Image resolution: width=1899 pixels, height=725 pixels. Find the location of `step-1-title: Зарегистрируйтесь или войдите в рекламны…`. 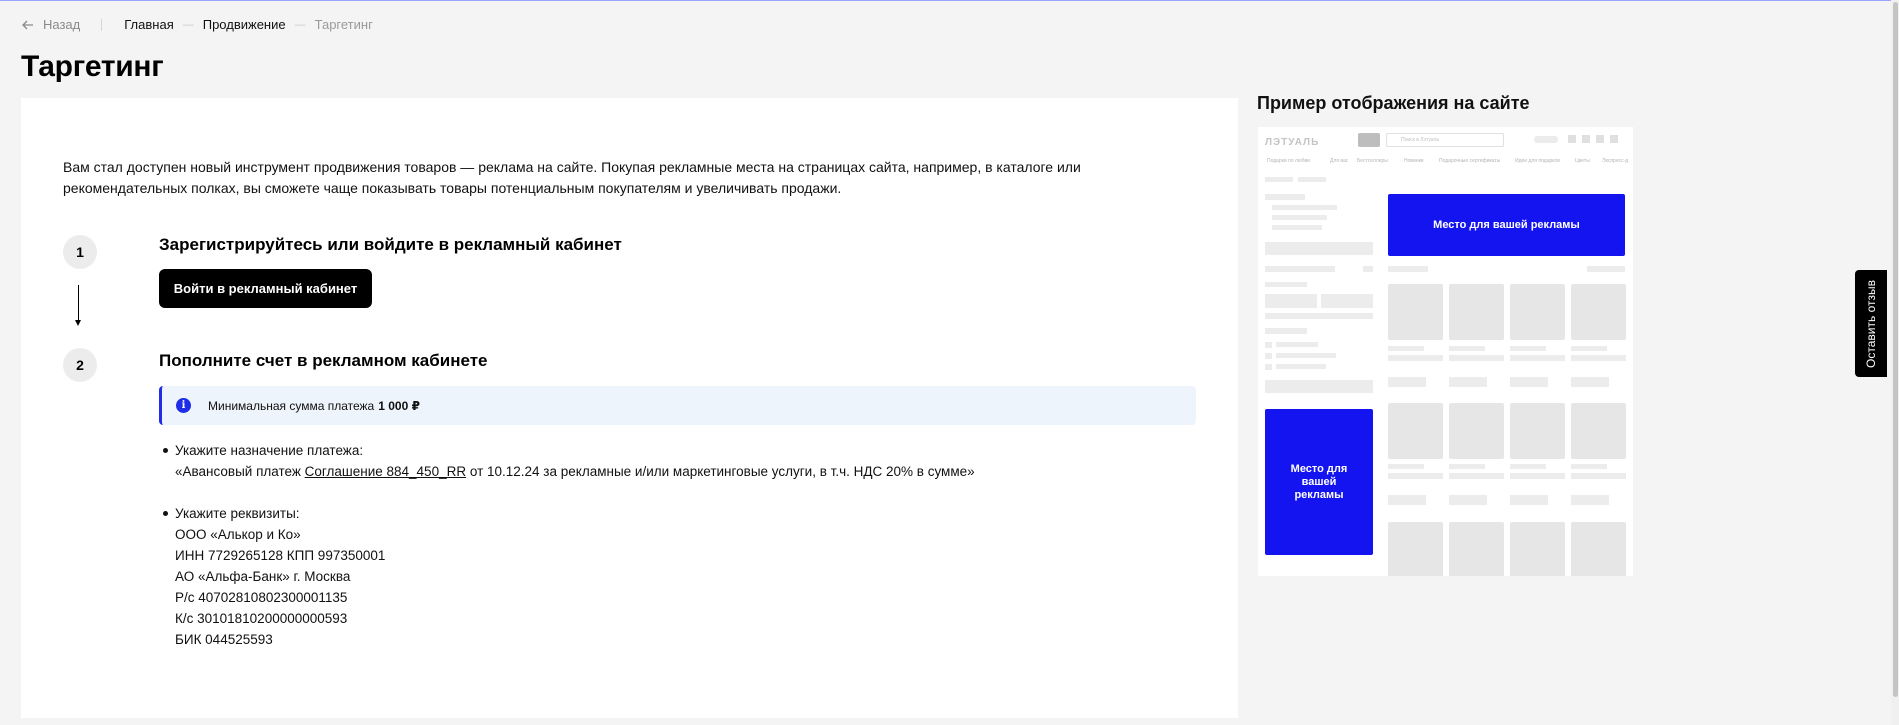

step-1-title: Зарегистрируйтесь или войдите в рекламны… is located at coordinates (390, 244).